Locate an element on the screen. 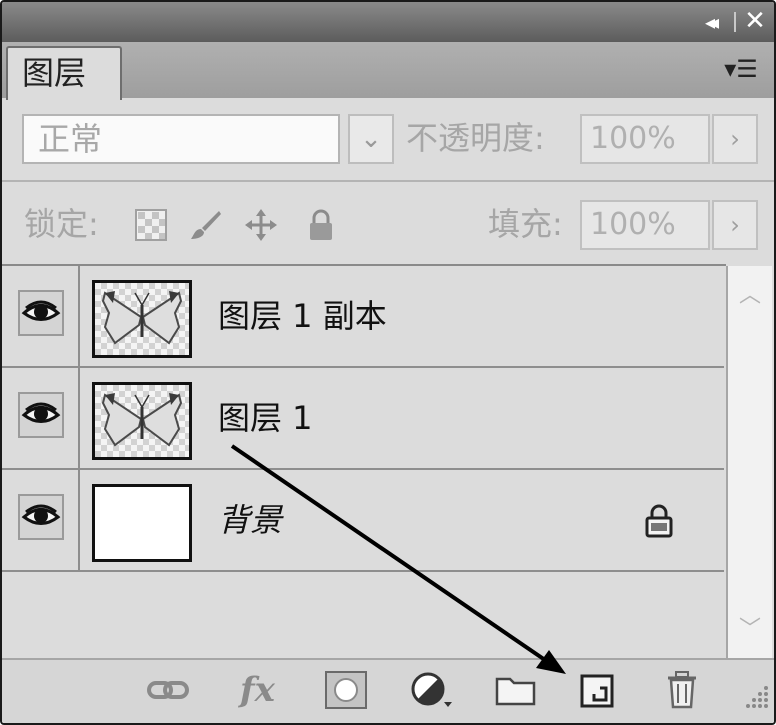 The height and width of the screenshot is (725, 776). panel-tabbar: 图层 ▾☰ is located at coordinates (388, 71).